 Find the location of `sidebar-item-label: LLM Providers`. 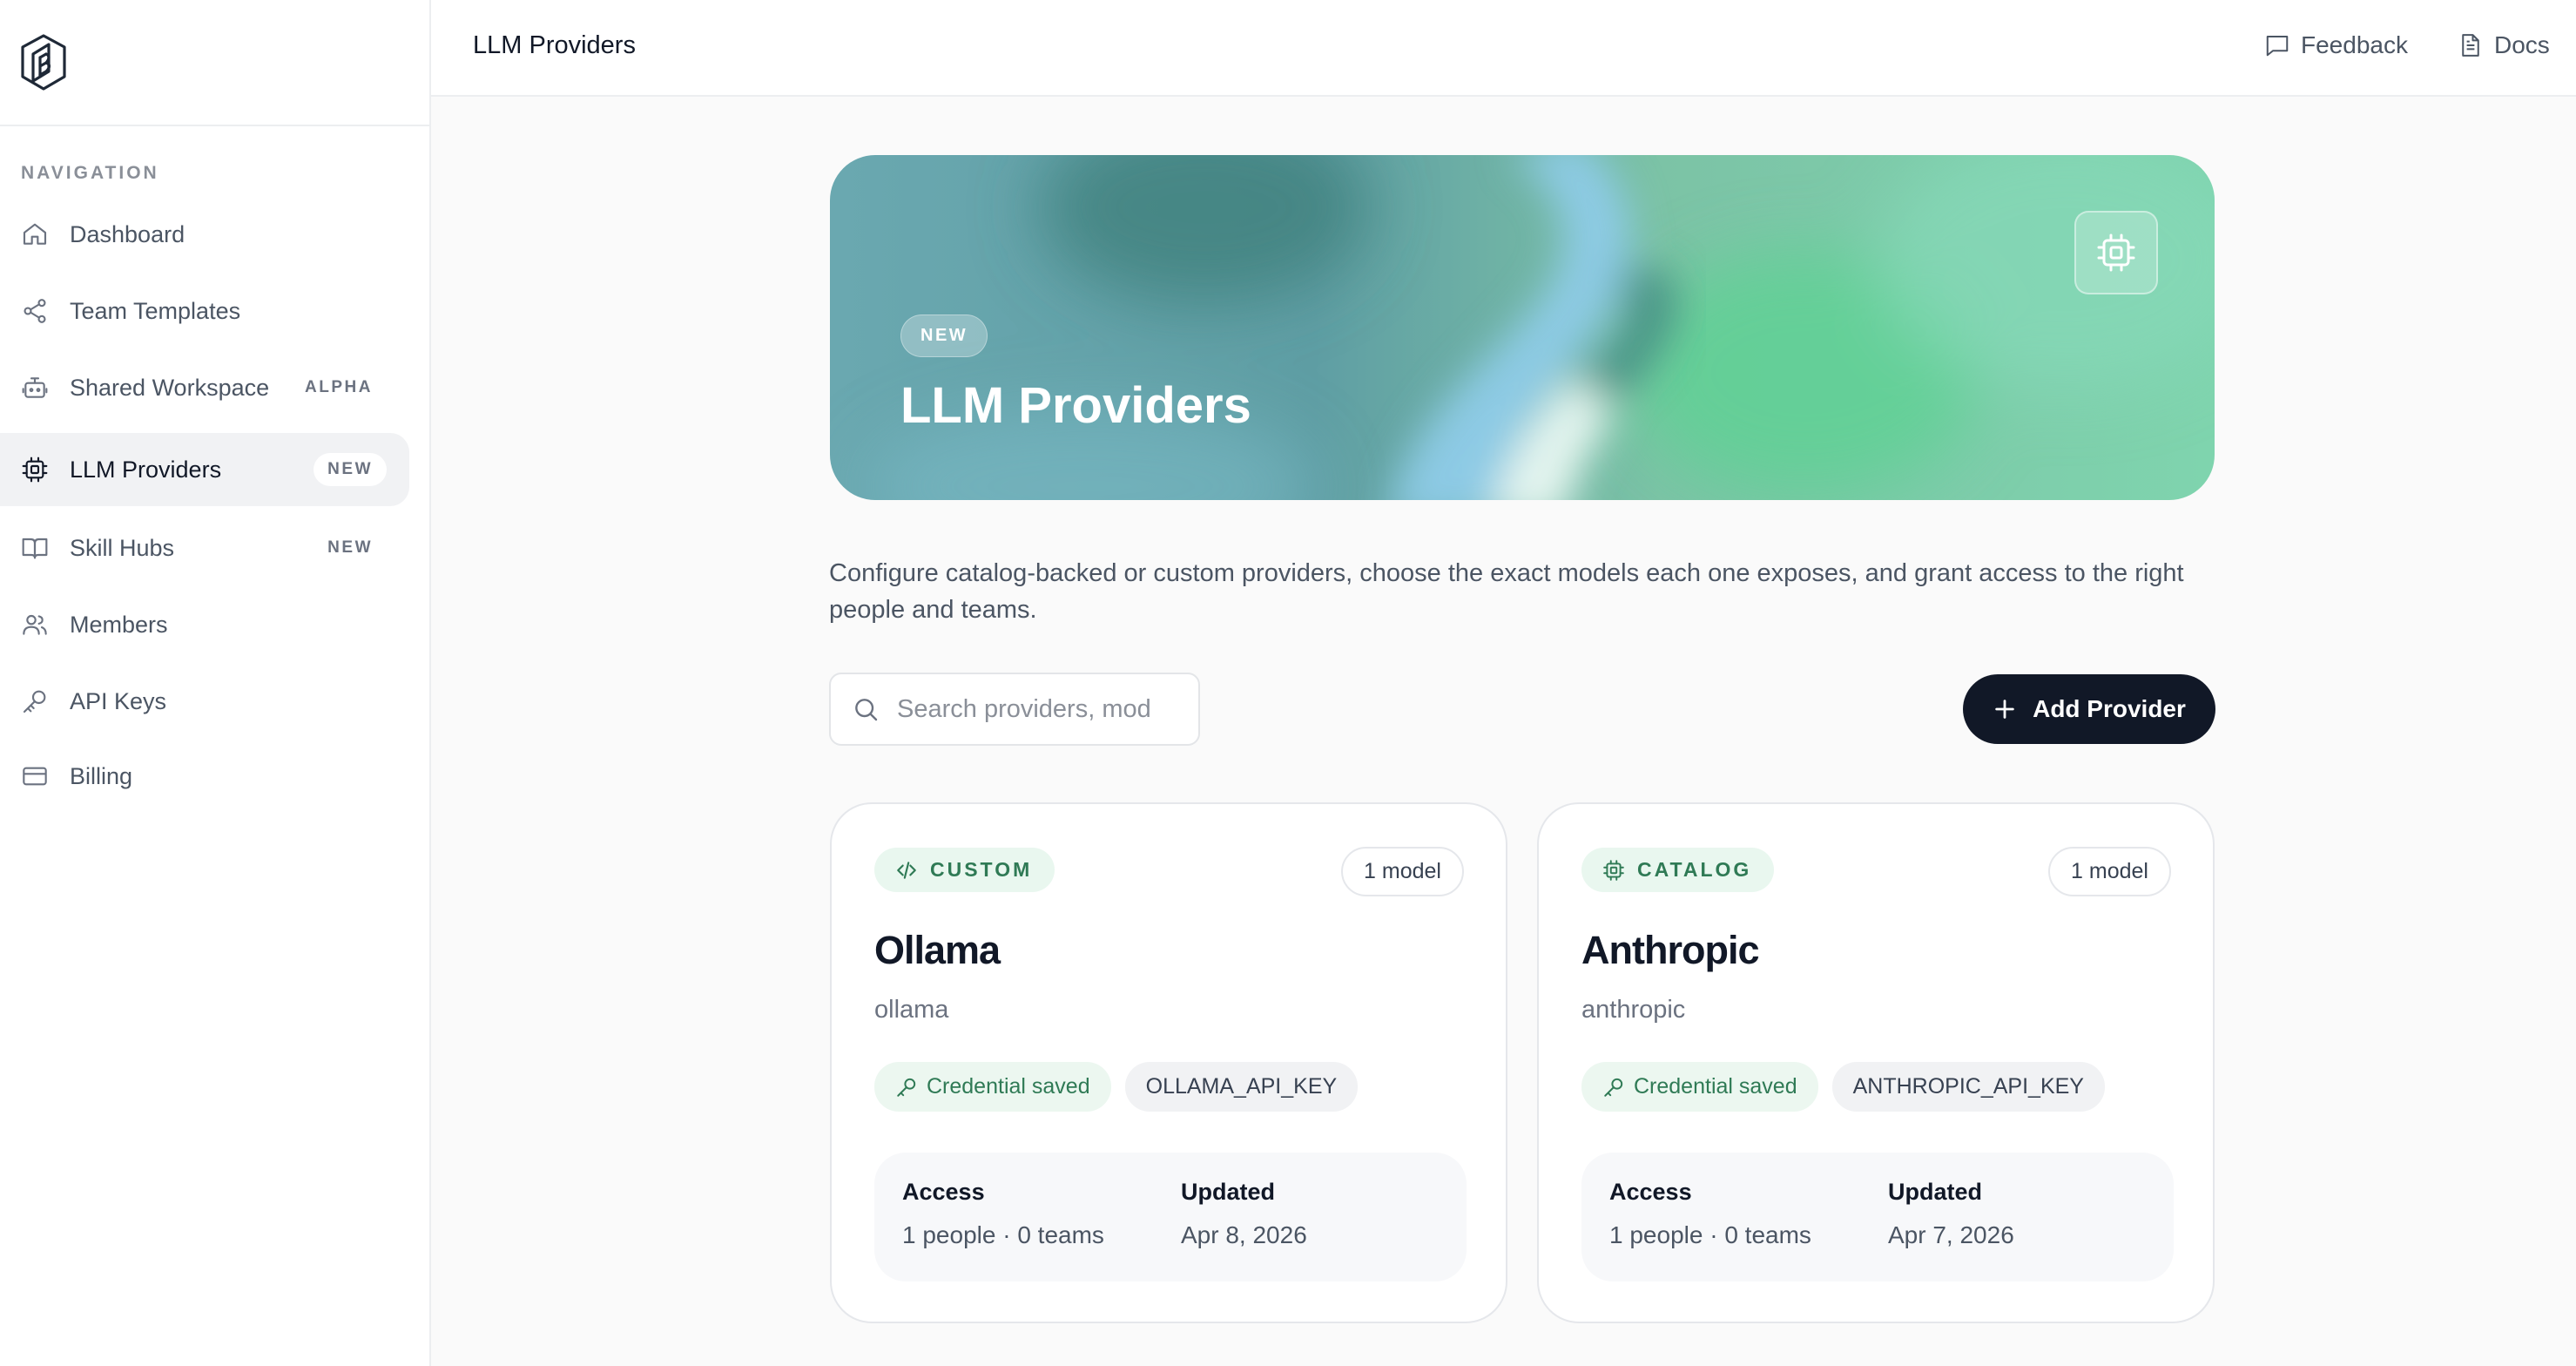

sidebar-item-label: LLM Providers is located at coordinates (146, 470).